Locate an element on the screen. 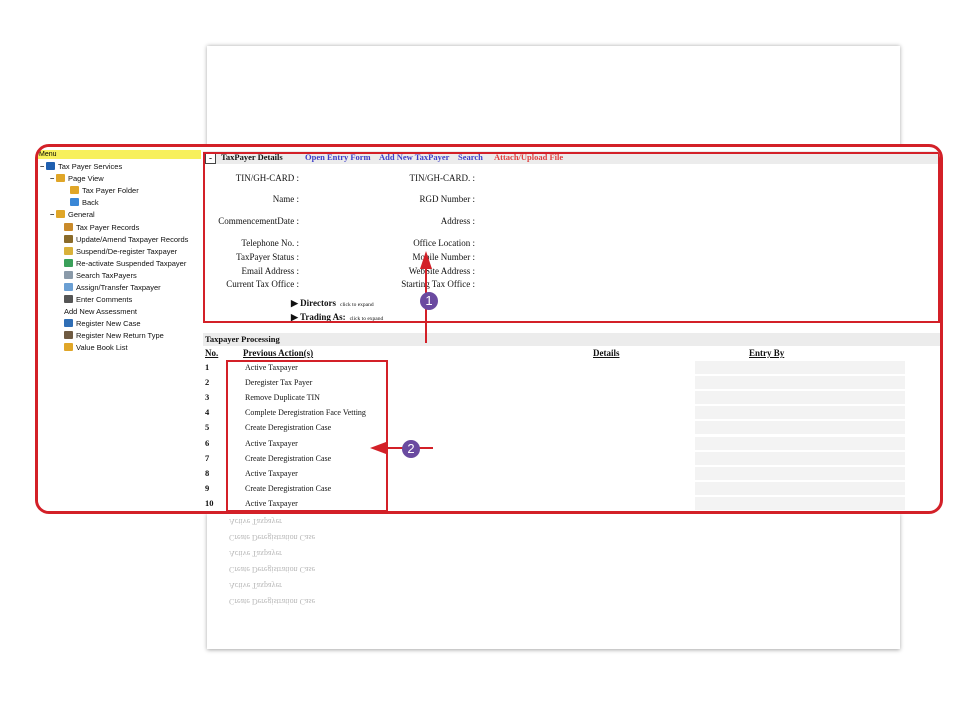 Image resolution: width=960 pixels, height=720 pixels. sidebar-item-back: Back is located at coordinates (84, 202).